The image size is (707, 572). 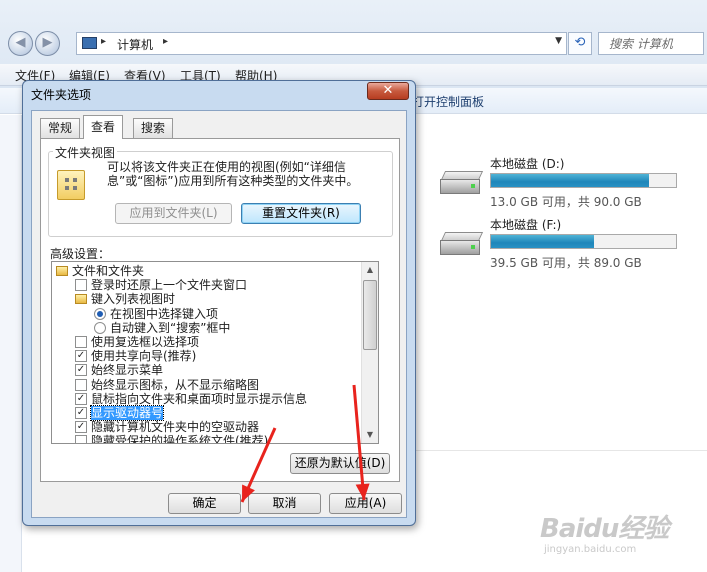 What do you see at coordinates (103, 127) in the screenshot?
I see `tab-view: 查看` at bounding box center [103, 127].